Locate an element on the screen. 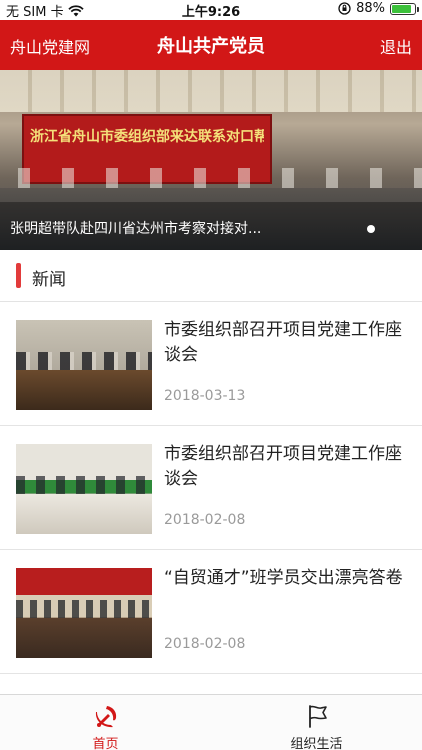  tab-home-label: 首页 is located at coordinates (105, 743).